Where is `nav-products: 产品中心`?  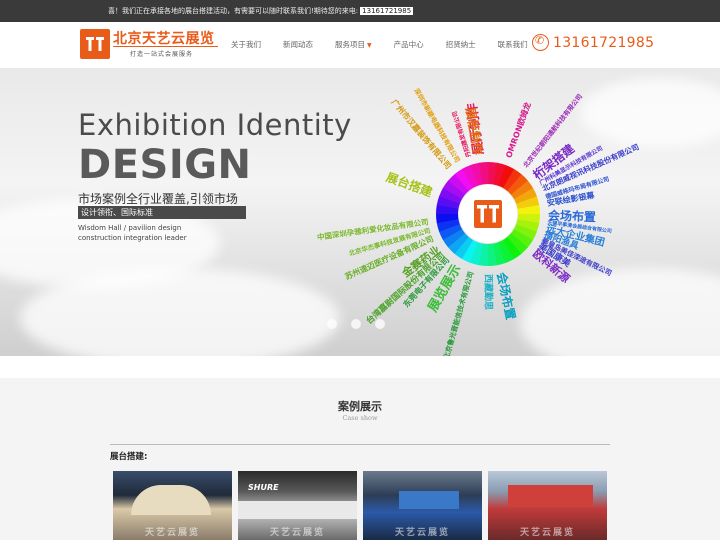 nav-products: 产品中心 is located at coordinates (409, 45).